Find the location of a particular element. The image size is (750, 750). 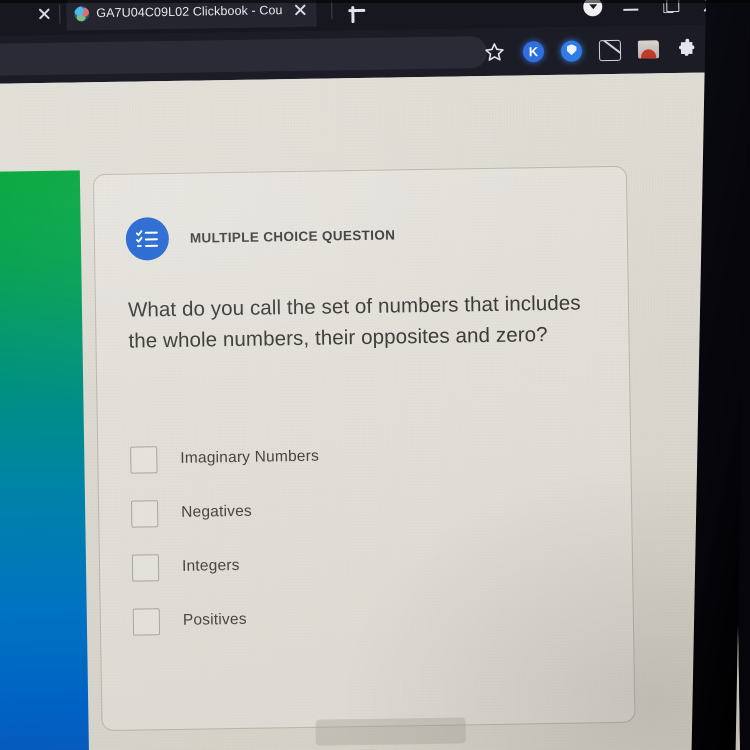

answer-option: Positives is located at coordinates (352, 618).